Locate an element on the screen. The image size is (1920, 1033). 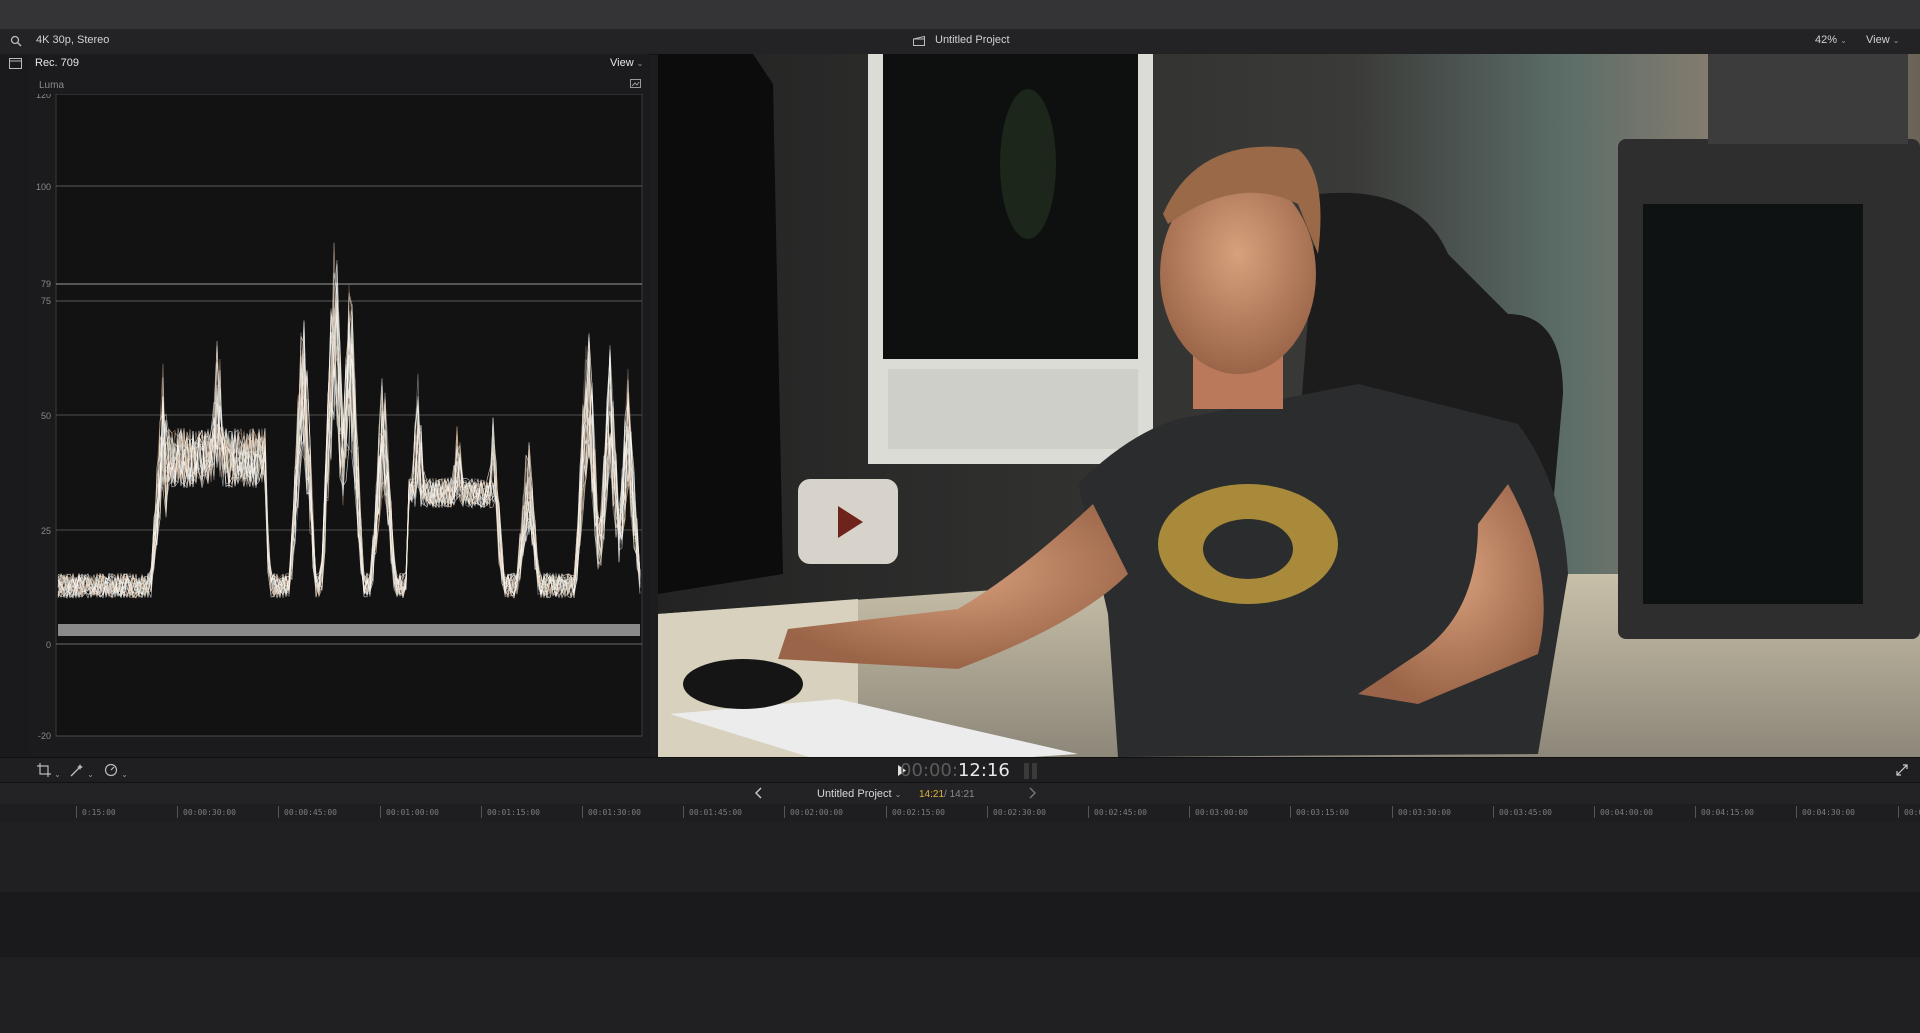
timeline-header: Untitled Project ⌄ 14:21/ 14:21 is located at coordinates (960, 794).